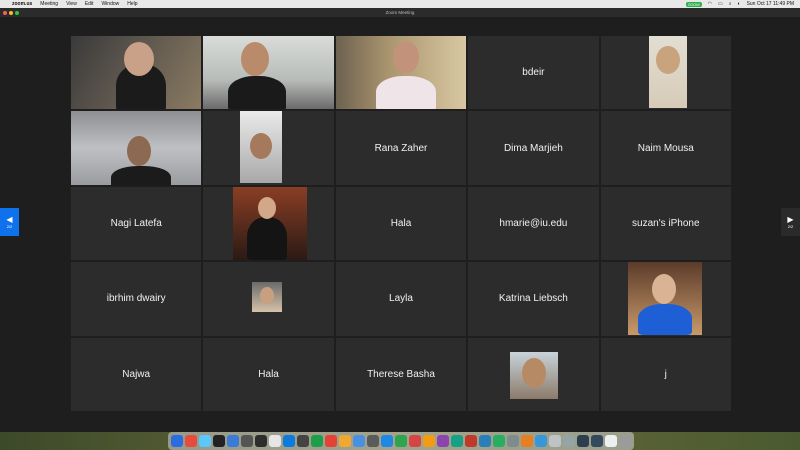 This screenshot has width=800, height=450. What do you see at coordinates (401, 73) in the screenshot?
I see `participant-tile-video-active-speaker` at bounding box center [401, 73].